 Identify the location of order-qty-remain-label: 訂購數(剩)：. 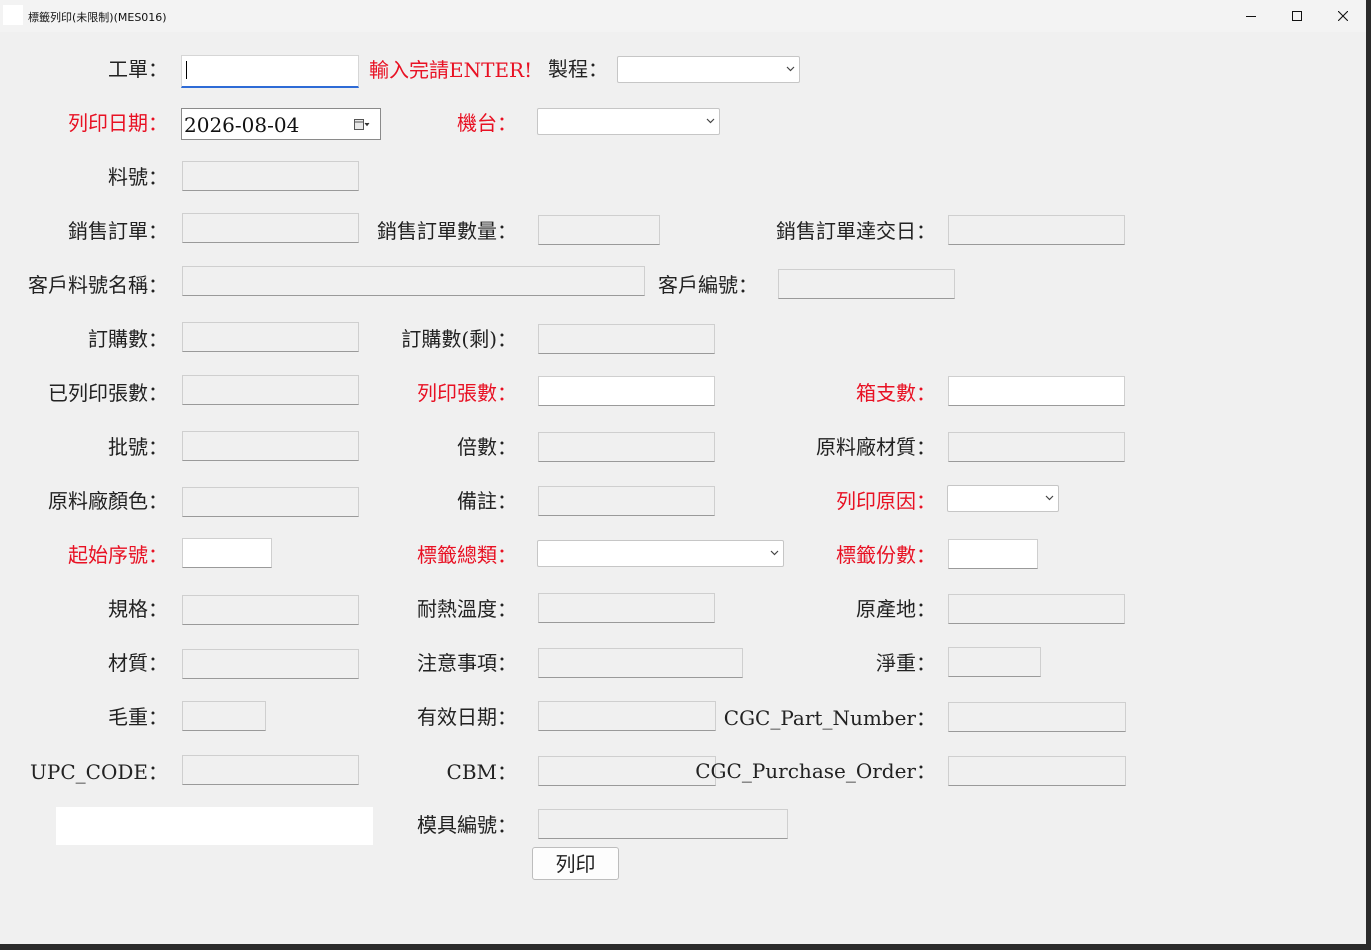
(459, 339).